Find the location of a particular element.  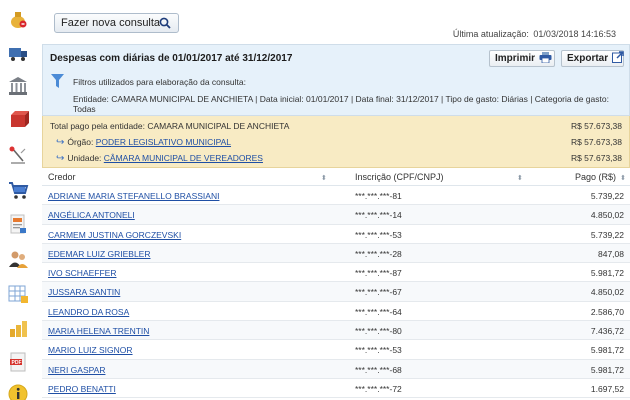

table-row: NERI GASPAR ***.***.***-68 5.981,72 is located at coordinates (336, 369).